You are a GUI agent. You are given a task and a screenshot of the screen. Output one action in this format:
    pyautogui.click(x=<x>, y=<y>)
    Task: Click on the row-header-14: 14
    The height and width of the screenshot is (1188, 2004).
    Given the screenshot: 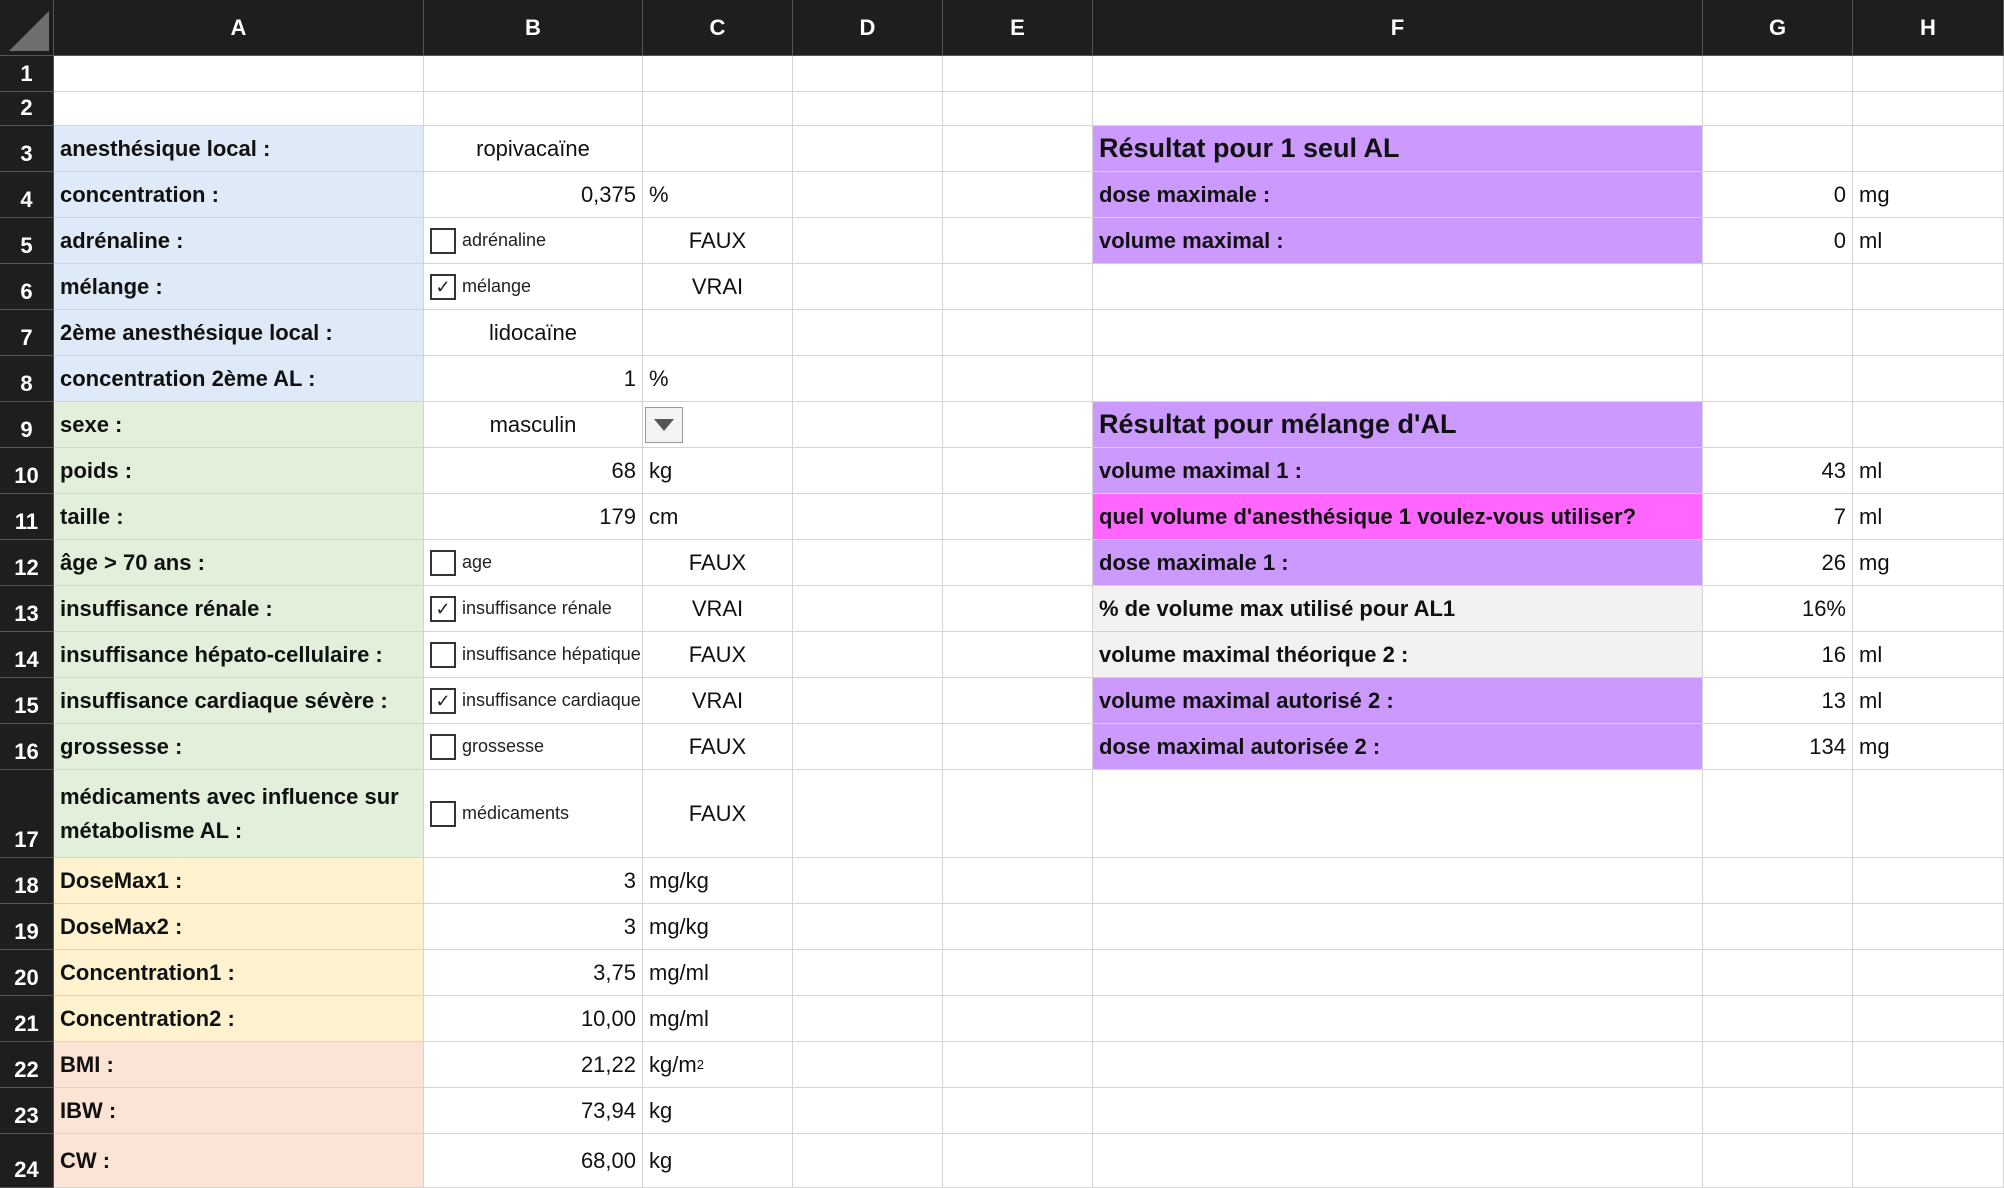 What is the action you would take?
    pyautogui.click(x=27, y=655)
    